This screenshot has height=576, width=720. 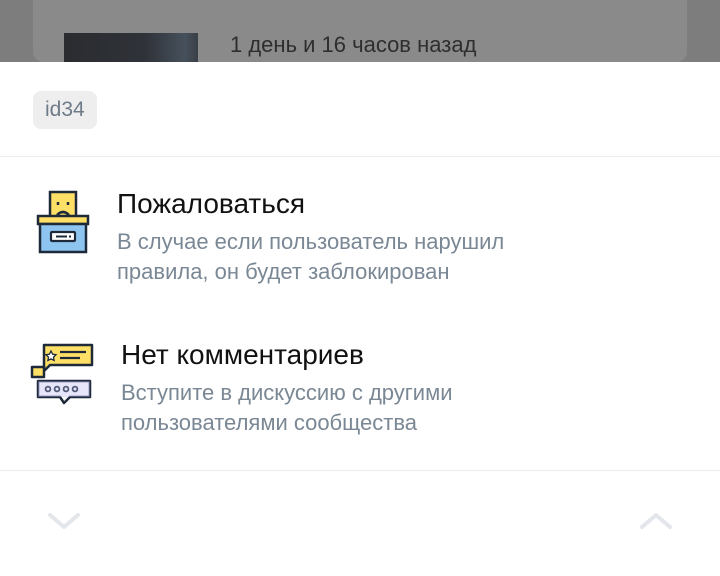 What do you see at coordinates (65, 110) in the screenshot?
I see `user-id-chip: id34` at bounding box center [65, 110].